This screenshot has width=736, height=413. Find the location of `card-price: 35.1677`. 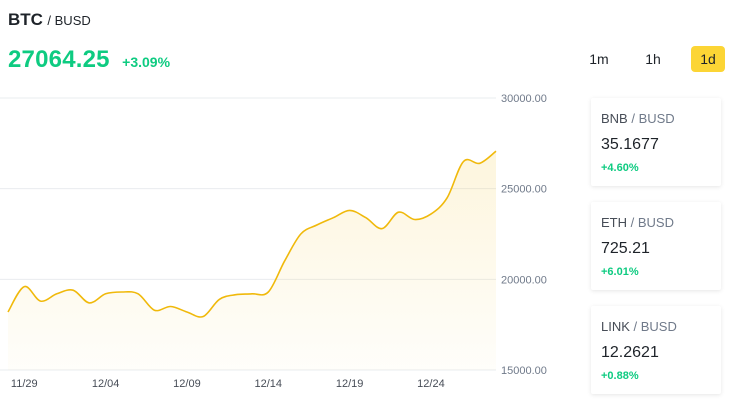

card-price: 35.1677 is located at coordinates (630, 144).